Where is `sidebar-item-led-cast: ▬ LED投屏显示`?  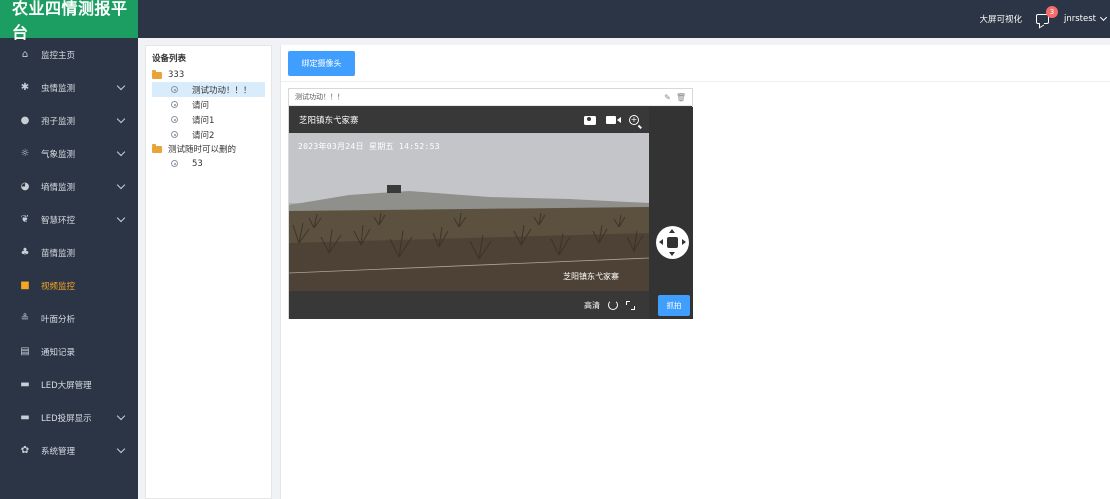 sidebar-item-led-cast: ▬ LED投屏显示 is located at coordinates (69, 417).